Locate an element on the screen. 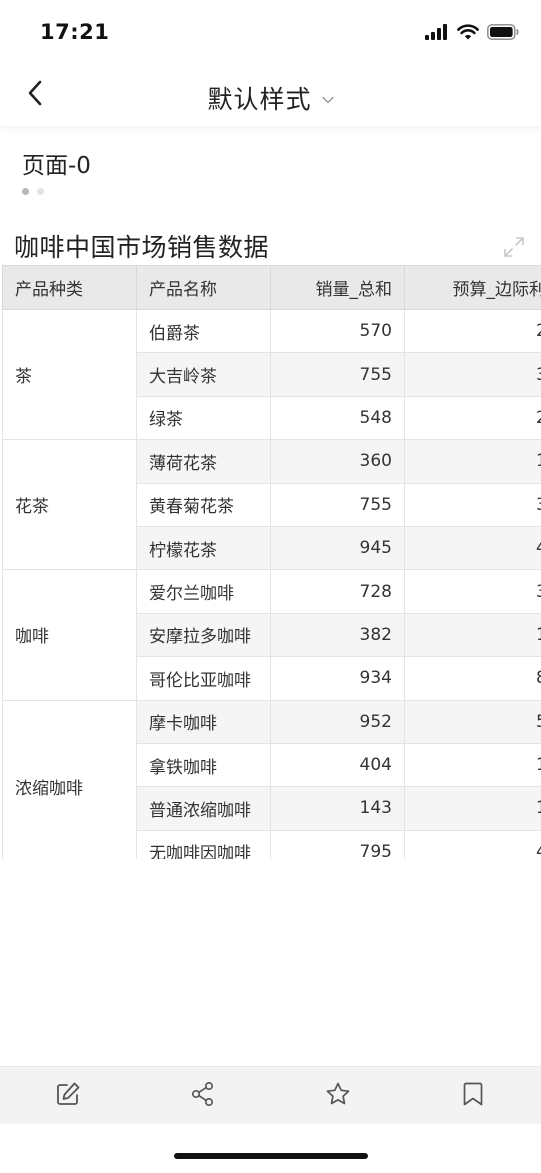 This screenshot has width=541, height=1173. share-button is located at coordinates (202, 1095).